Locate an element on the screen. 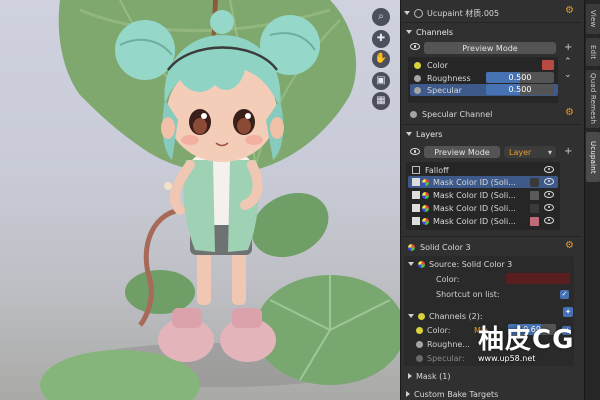  grid-icon: ▦ is located at coordinates (381, 101).